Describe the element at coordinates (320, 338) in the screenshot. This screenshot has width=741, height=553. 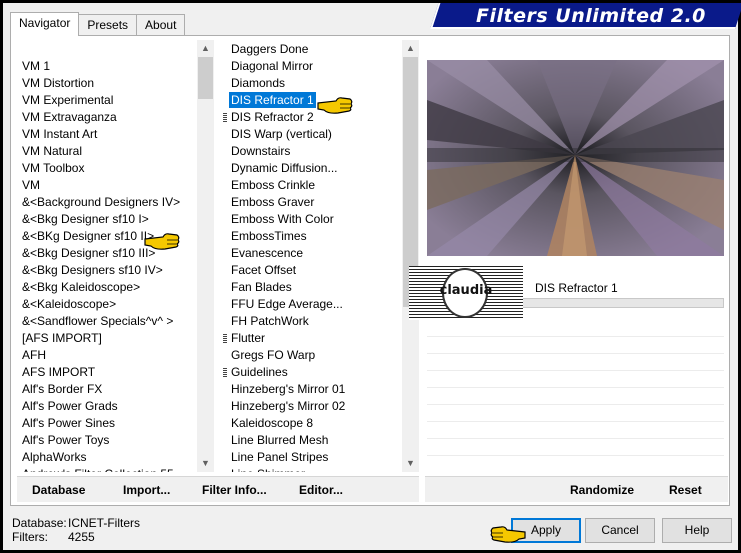
I see `filter-item: Flutter` at that location.